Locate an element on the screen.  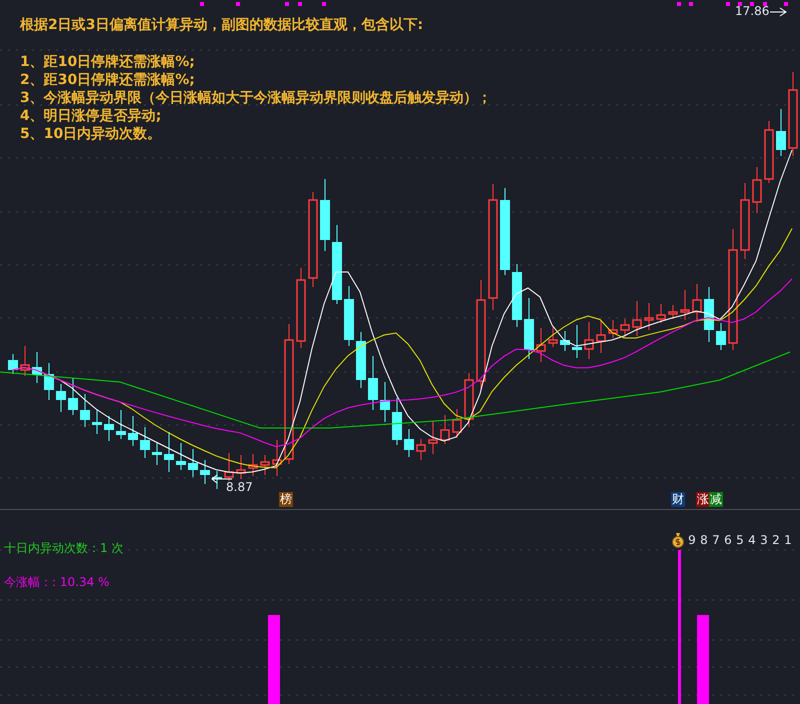
description-item: 1、距10日停牌还需涨幅%; is located at coordinates (108, 62).